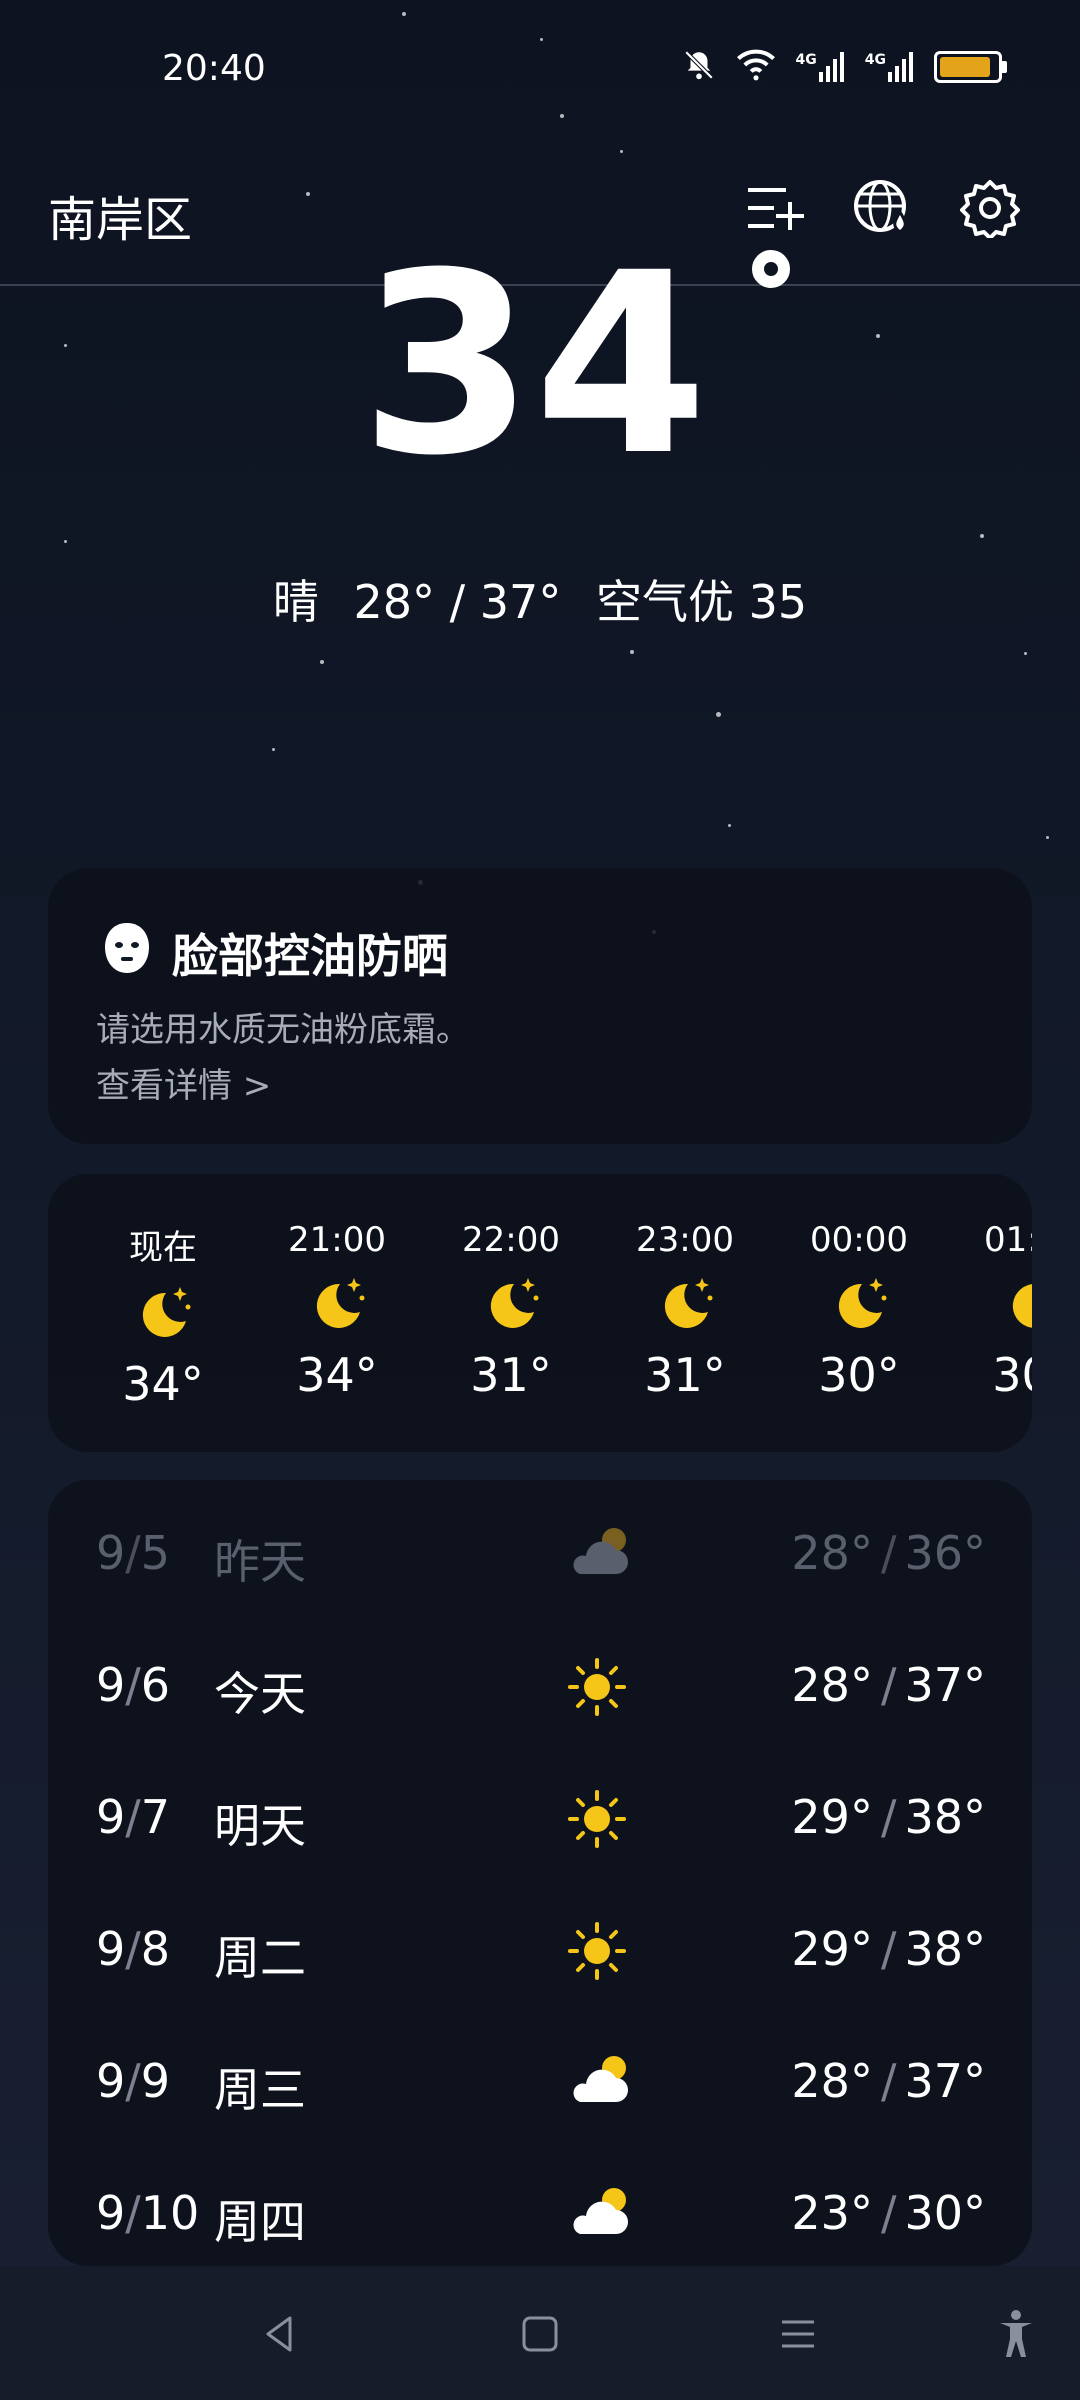 This screenshot has height=2400, width=1080. Describe the element at coordinates (183, 1082) in the screenshot. I see `tip-details-link: 查看详情 >` at that location.